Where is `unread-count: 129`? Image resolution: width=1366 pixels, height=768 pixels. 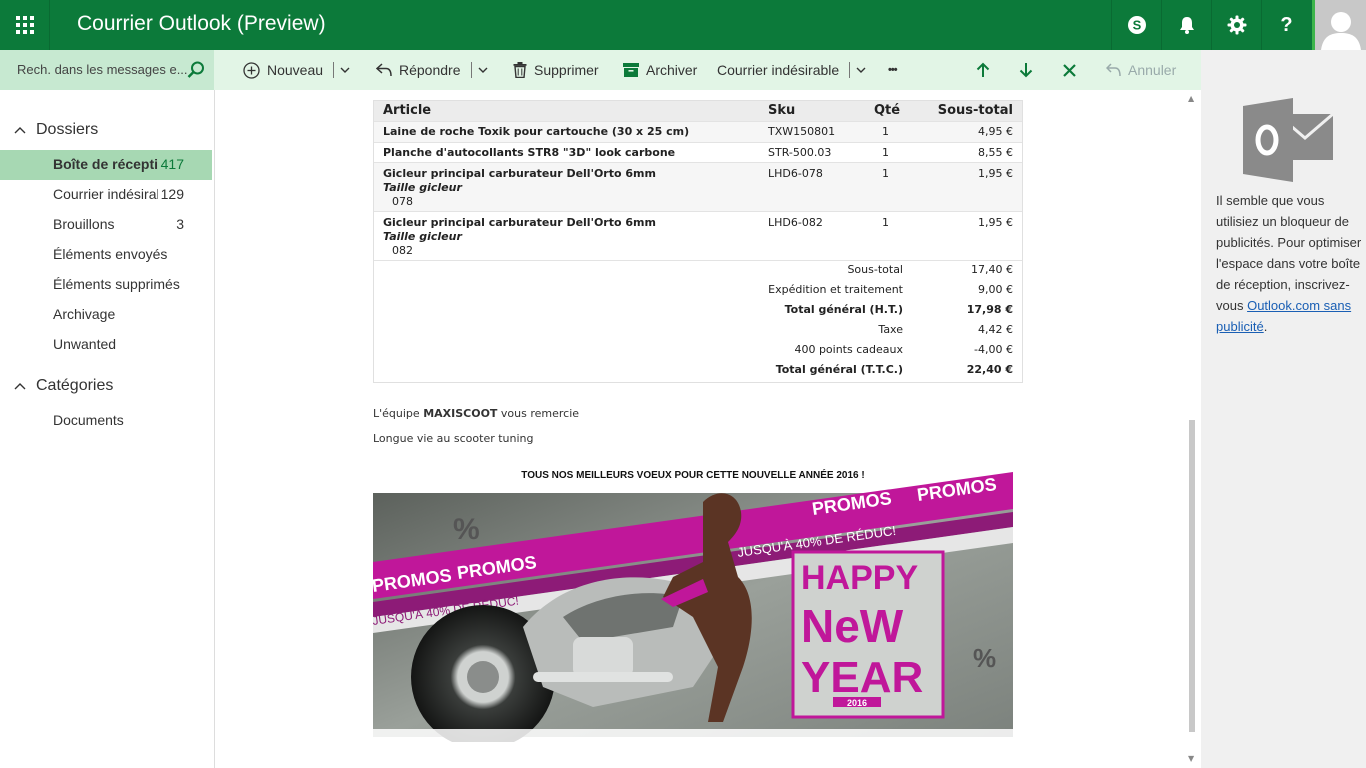
unread-count: 129 is located at coordinates (172, 194).